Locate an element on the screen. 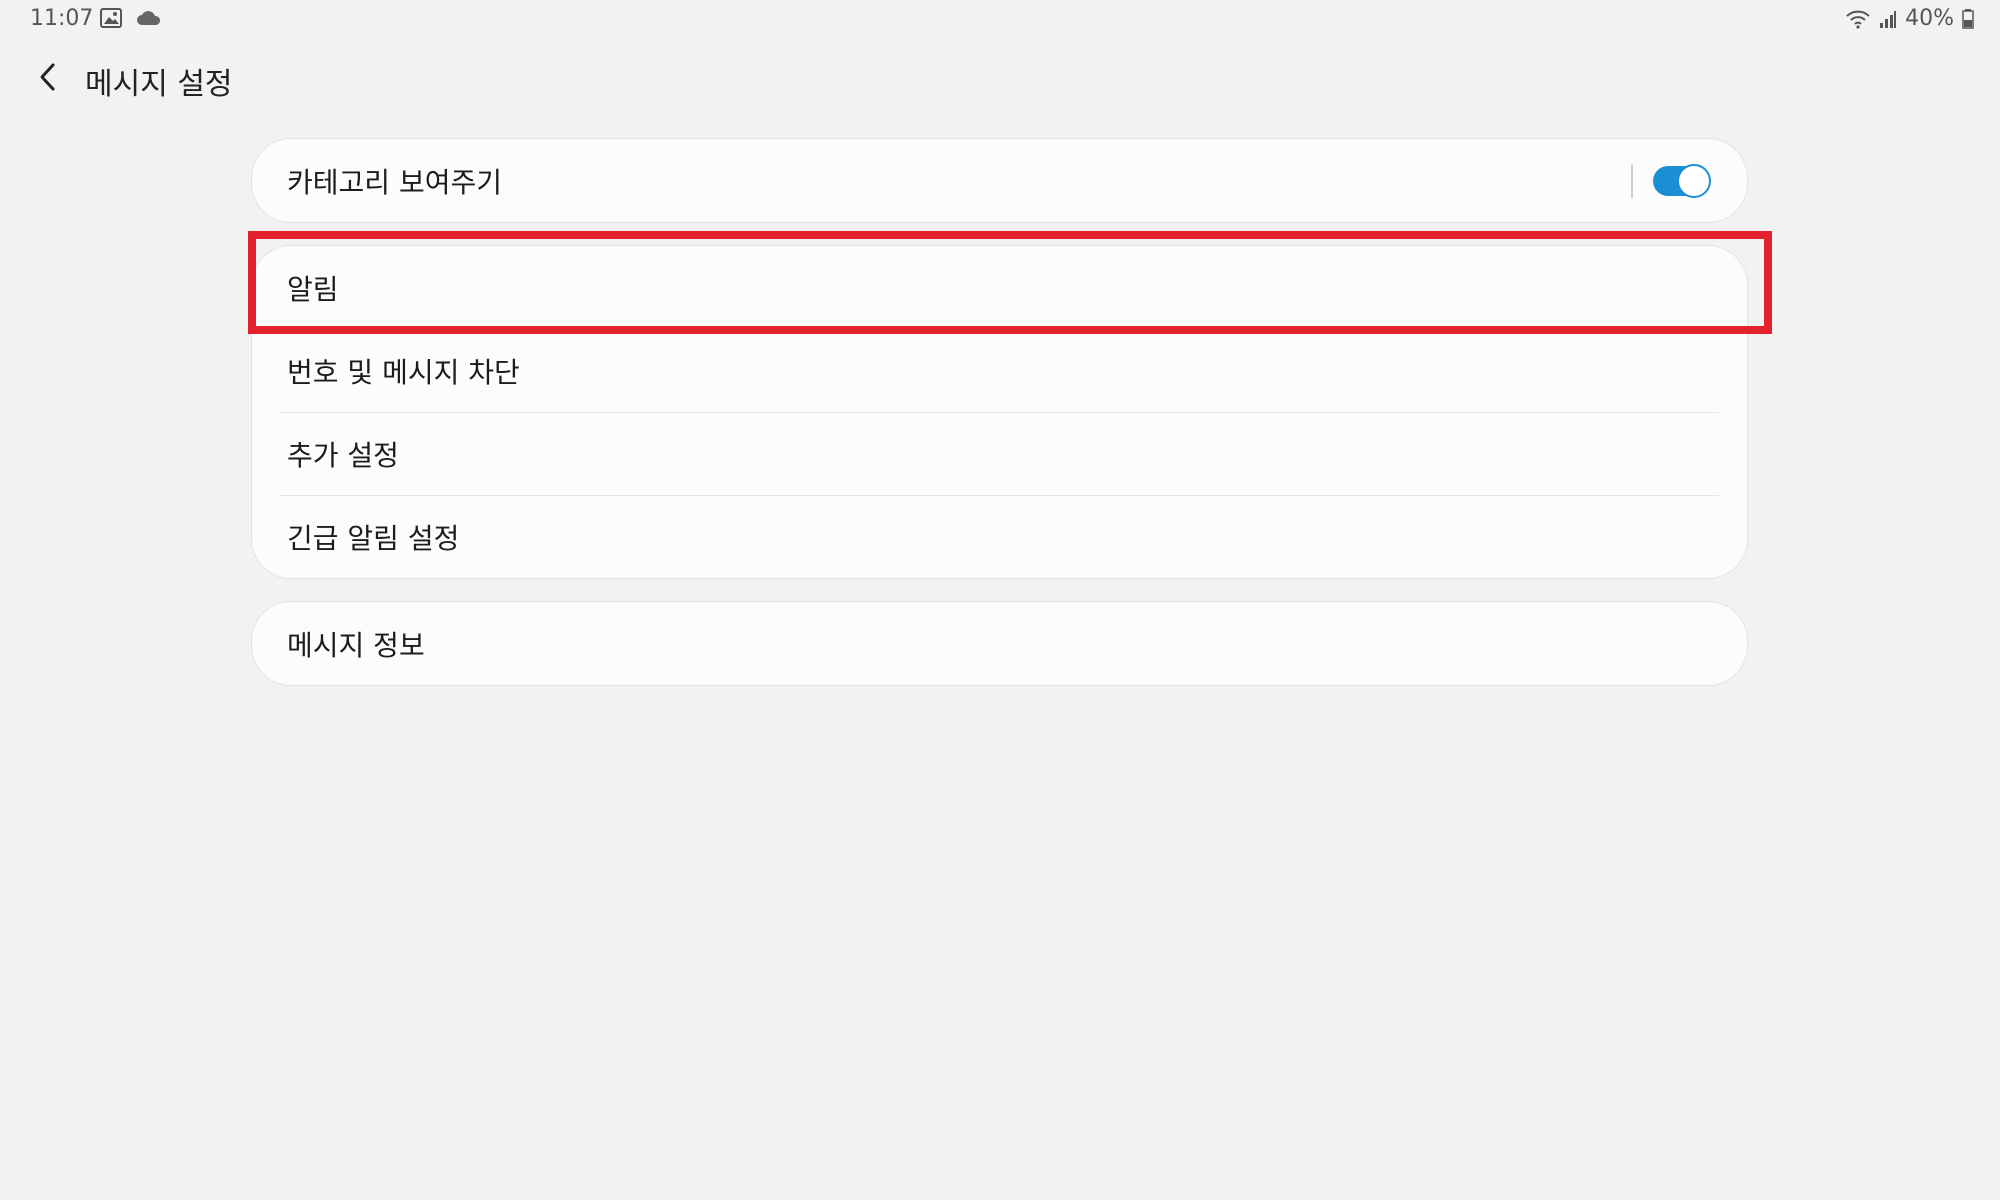 This screenshot has width=2000, height=1200. block-numbers-row: 번호 및 메시지 차단 is located at coordinates (999, 370).